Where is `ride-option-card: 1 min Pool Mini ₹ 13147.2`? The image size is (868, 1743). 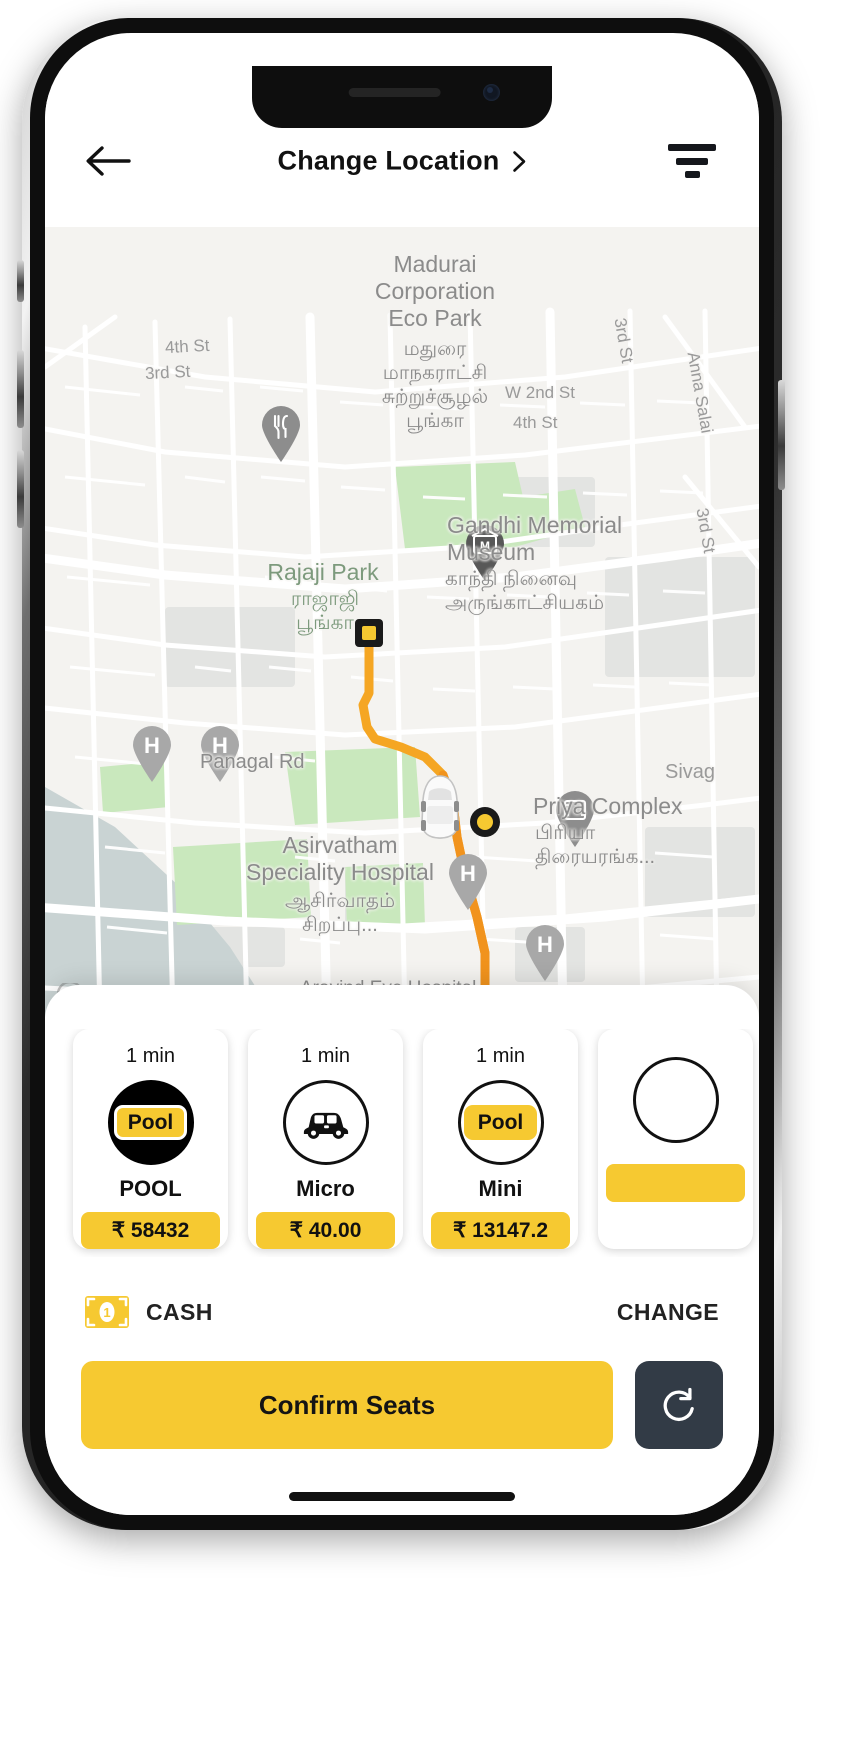 ride-option-card: 1 min Pool Mini ₹ 13147.2 is located at coordinates (500, 1139).